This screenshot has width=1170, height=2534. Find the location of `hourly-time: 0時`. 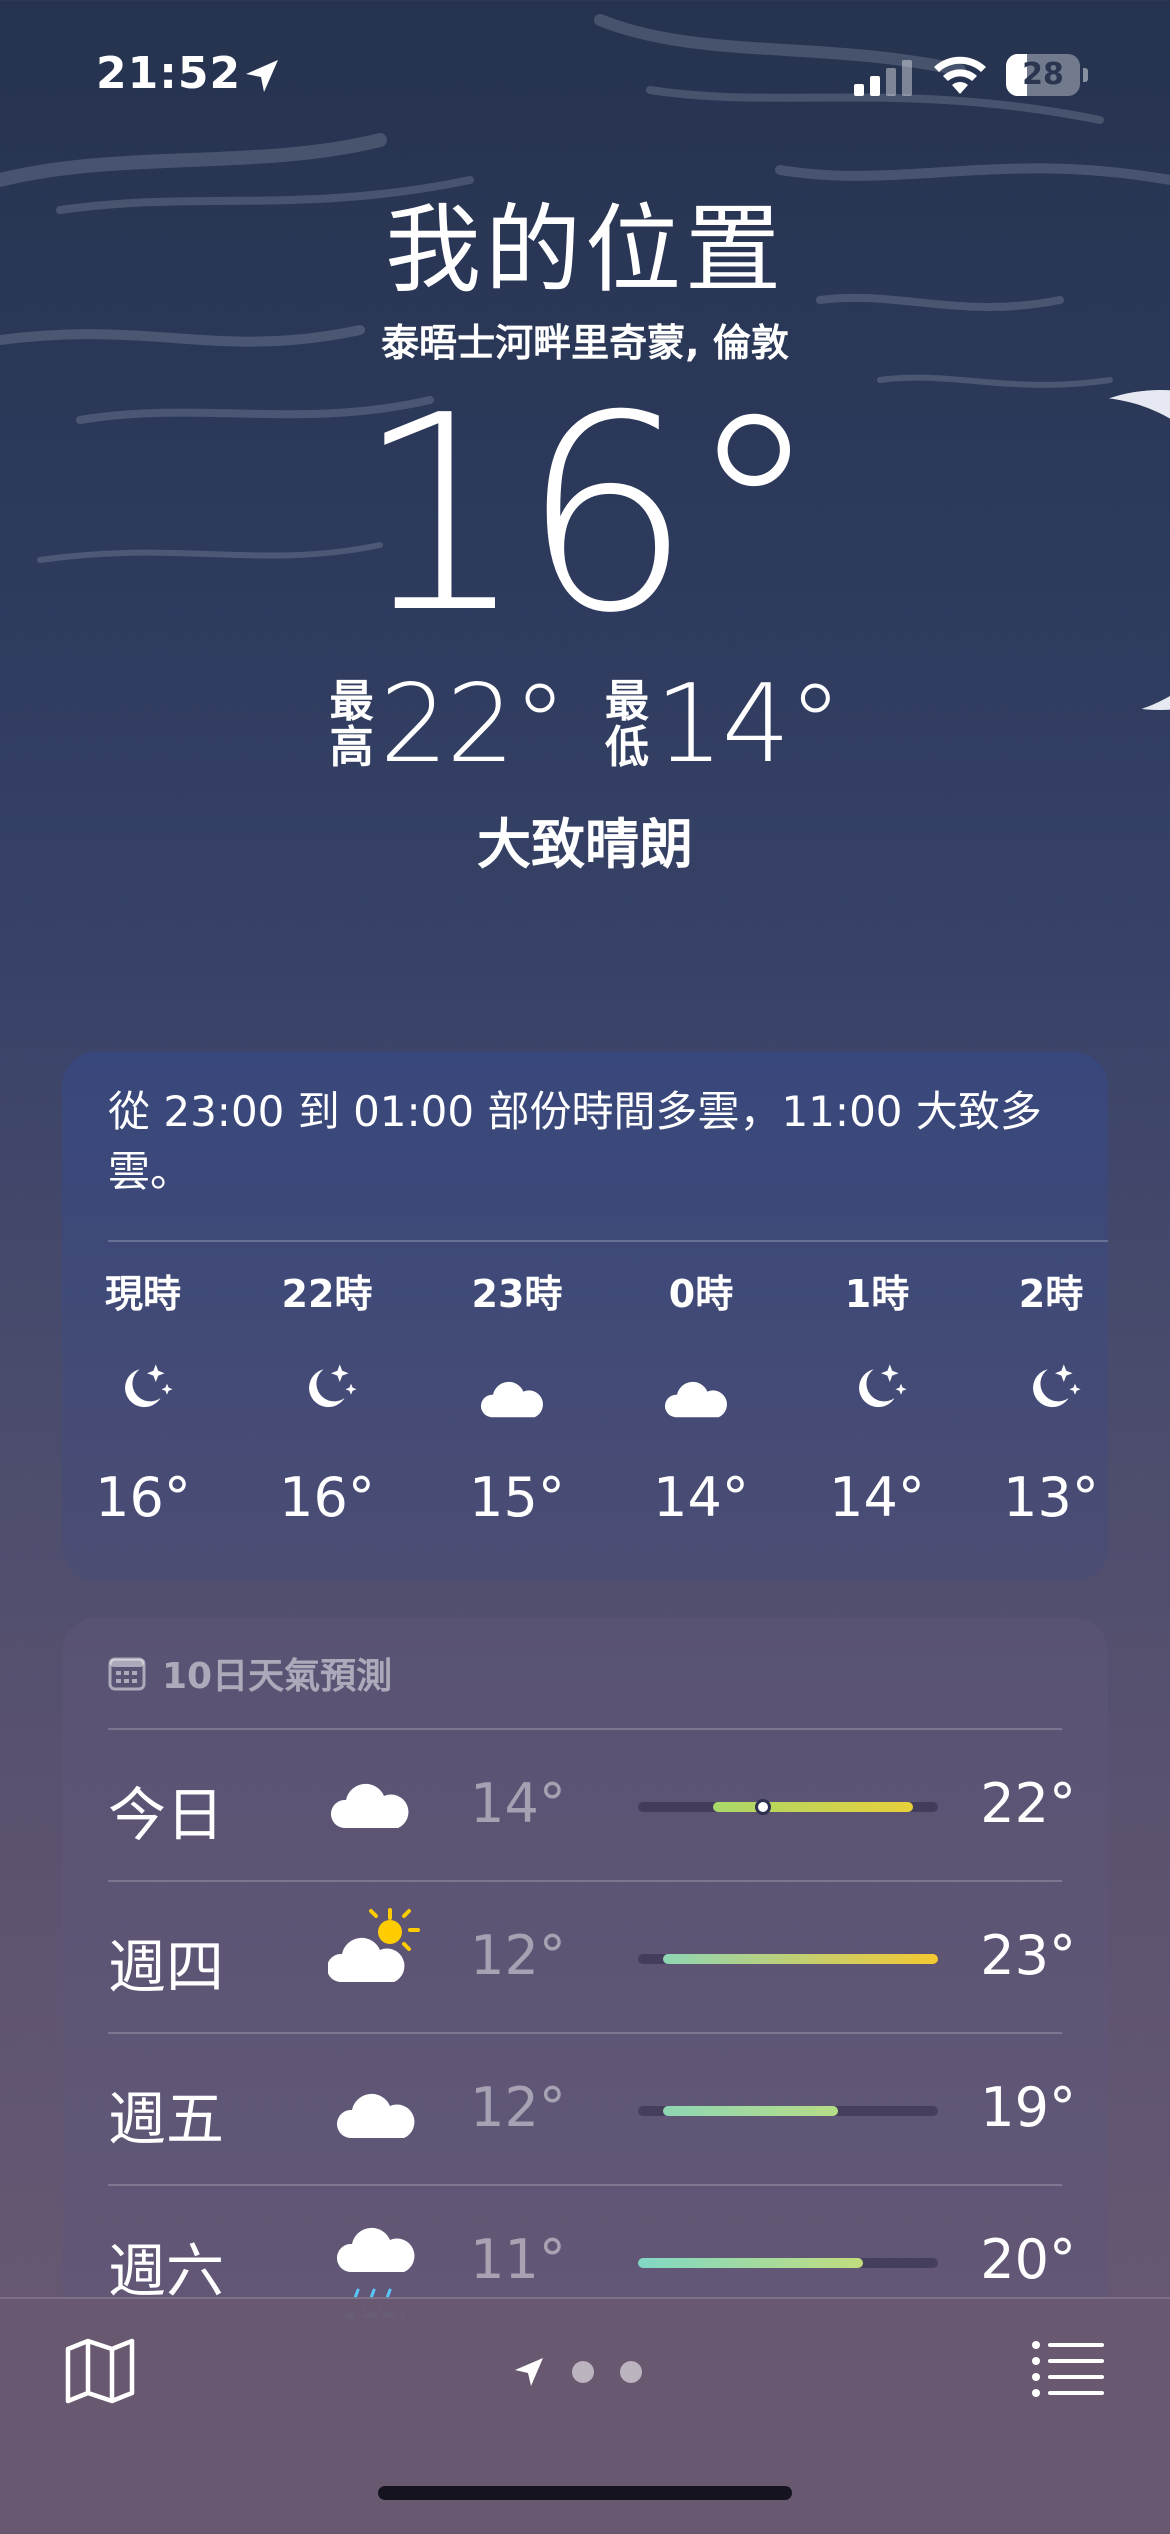

hourly-time: 0時 is located at coordinates (701, 1294).